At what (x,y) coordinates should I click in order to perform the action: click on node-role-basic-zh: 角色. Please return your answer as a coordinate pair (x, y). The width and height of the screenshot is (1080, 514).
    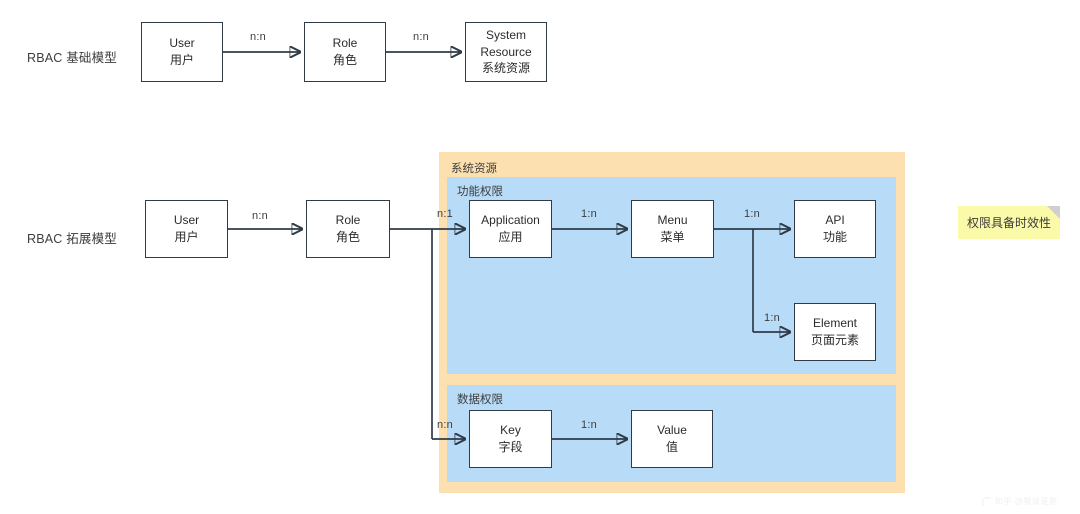
    Looking at the image, I should click on (344, 60).